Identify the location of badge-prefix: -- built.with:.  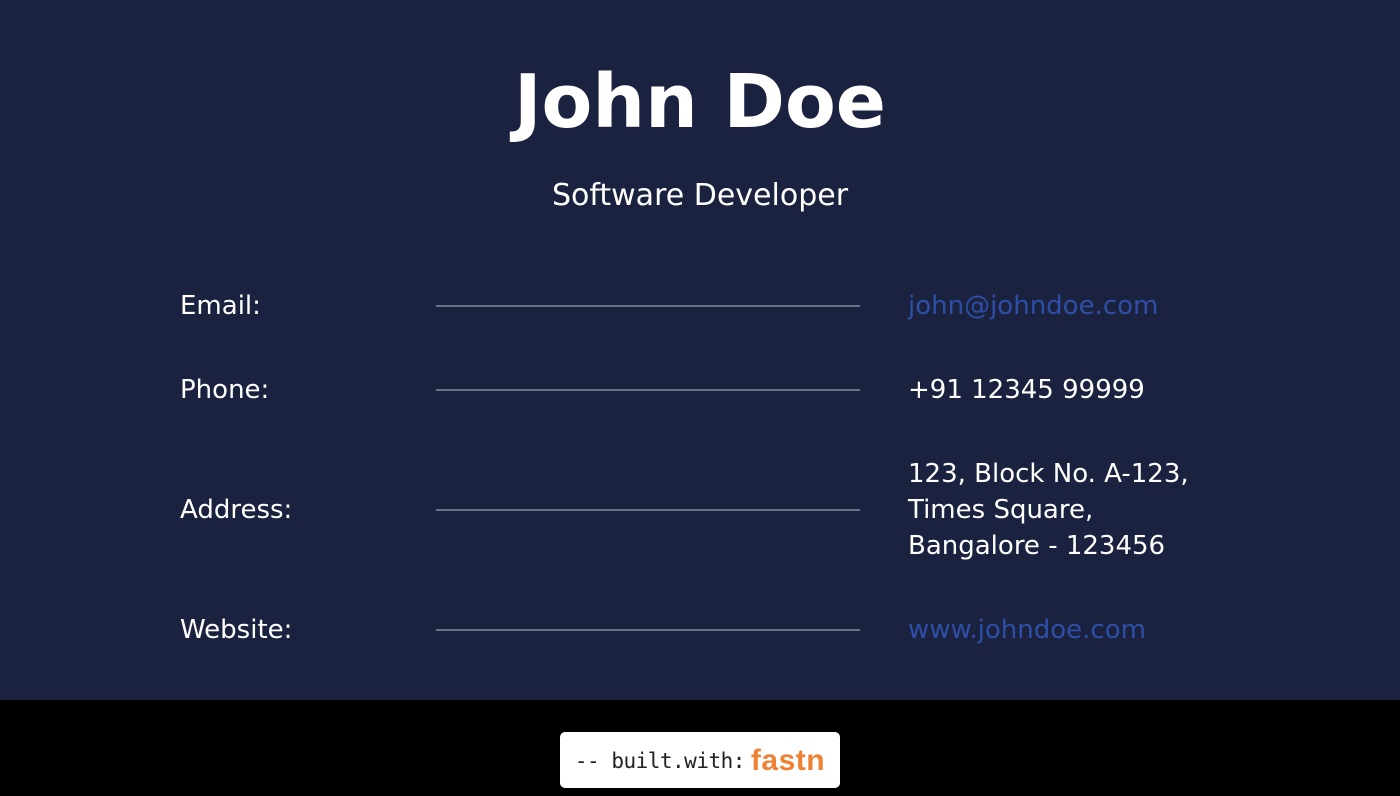
(660, 761).